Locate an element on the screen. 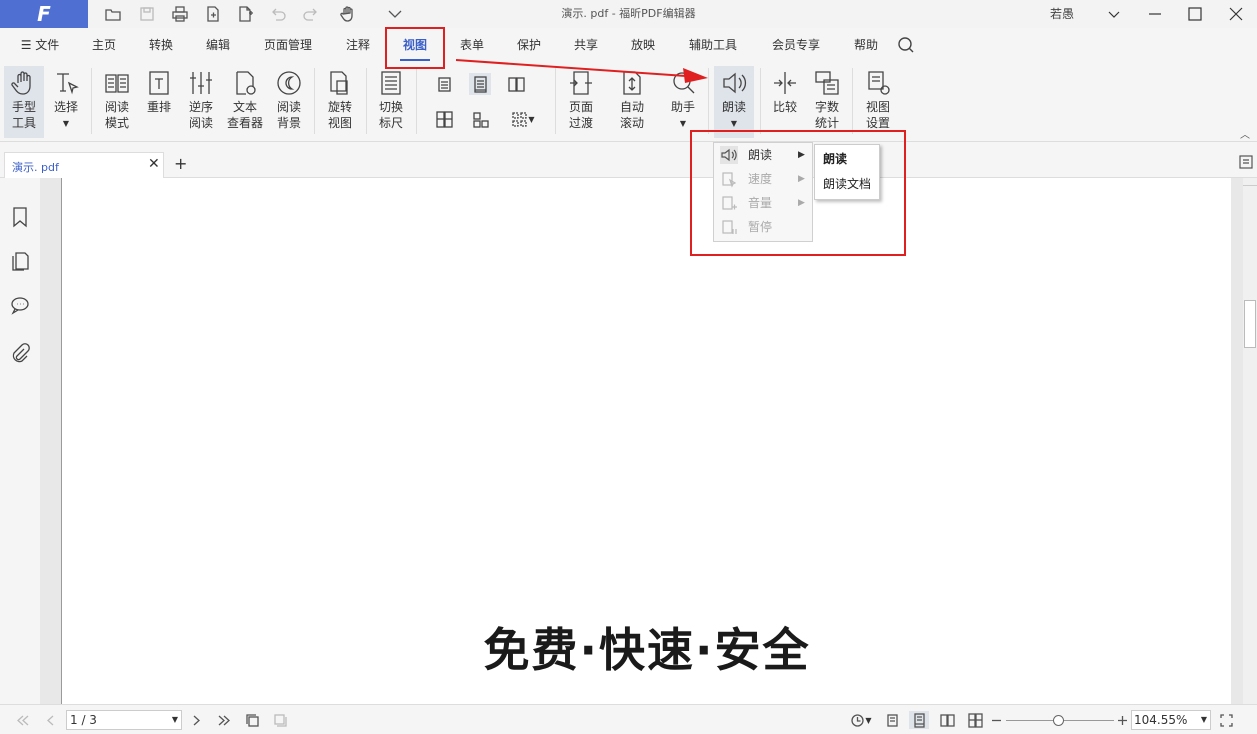  menu-comment: 注释 is located at coordinates (358, 45).